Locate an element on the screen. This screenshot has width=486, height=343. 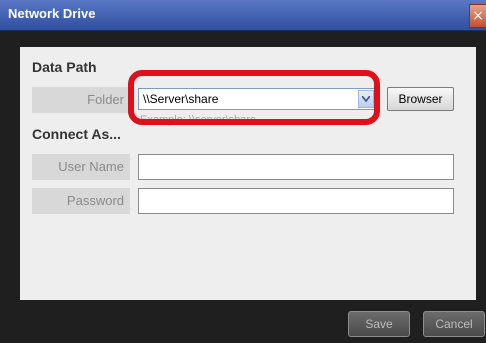
user-name-field is located at coordinates (296, 167).